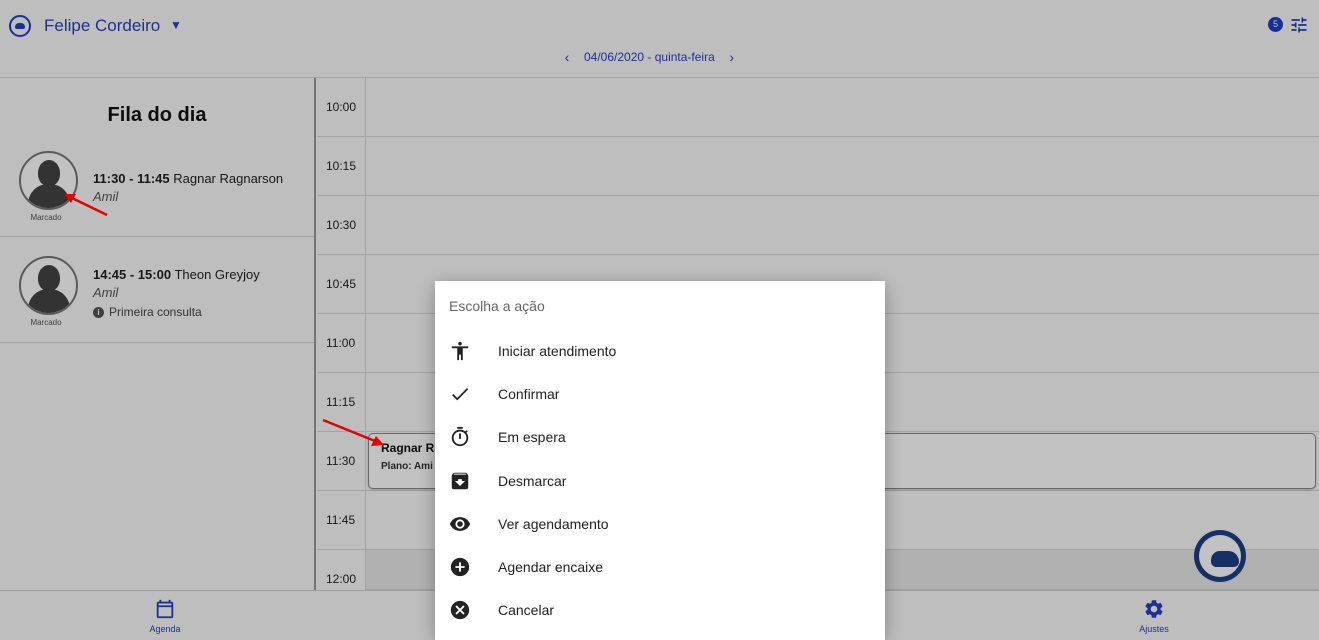 Image resolution: width=1319 pixels, height=640 pixels. Describe the element at coordinates (553, 524) in the screenshot. I see `action-label: Ver agendamento` at that location.